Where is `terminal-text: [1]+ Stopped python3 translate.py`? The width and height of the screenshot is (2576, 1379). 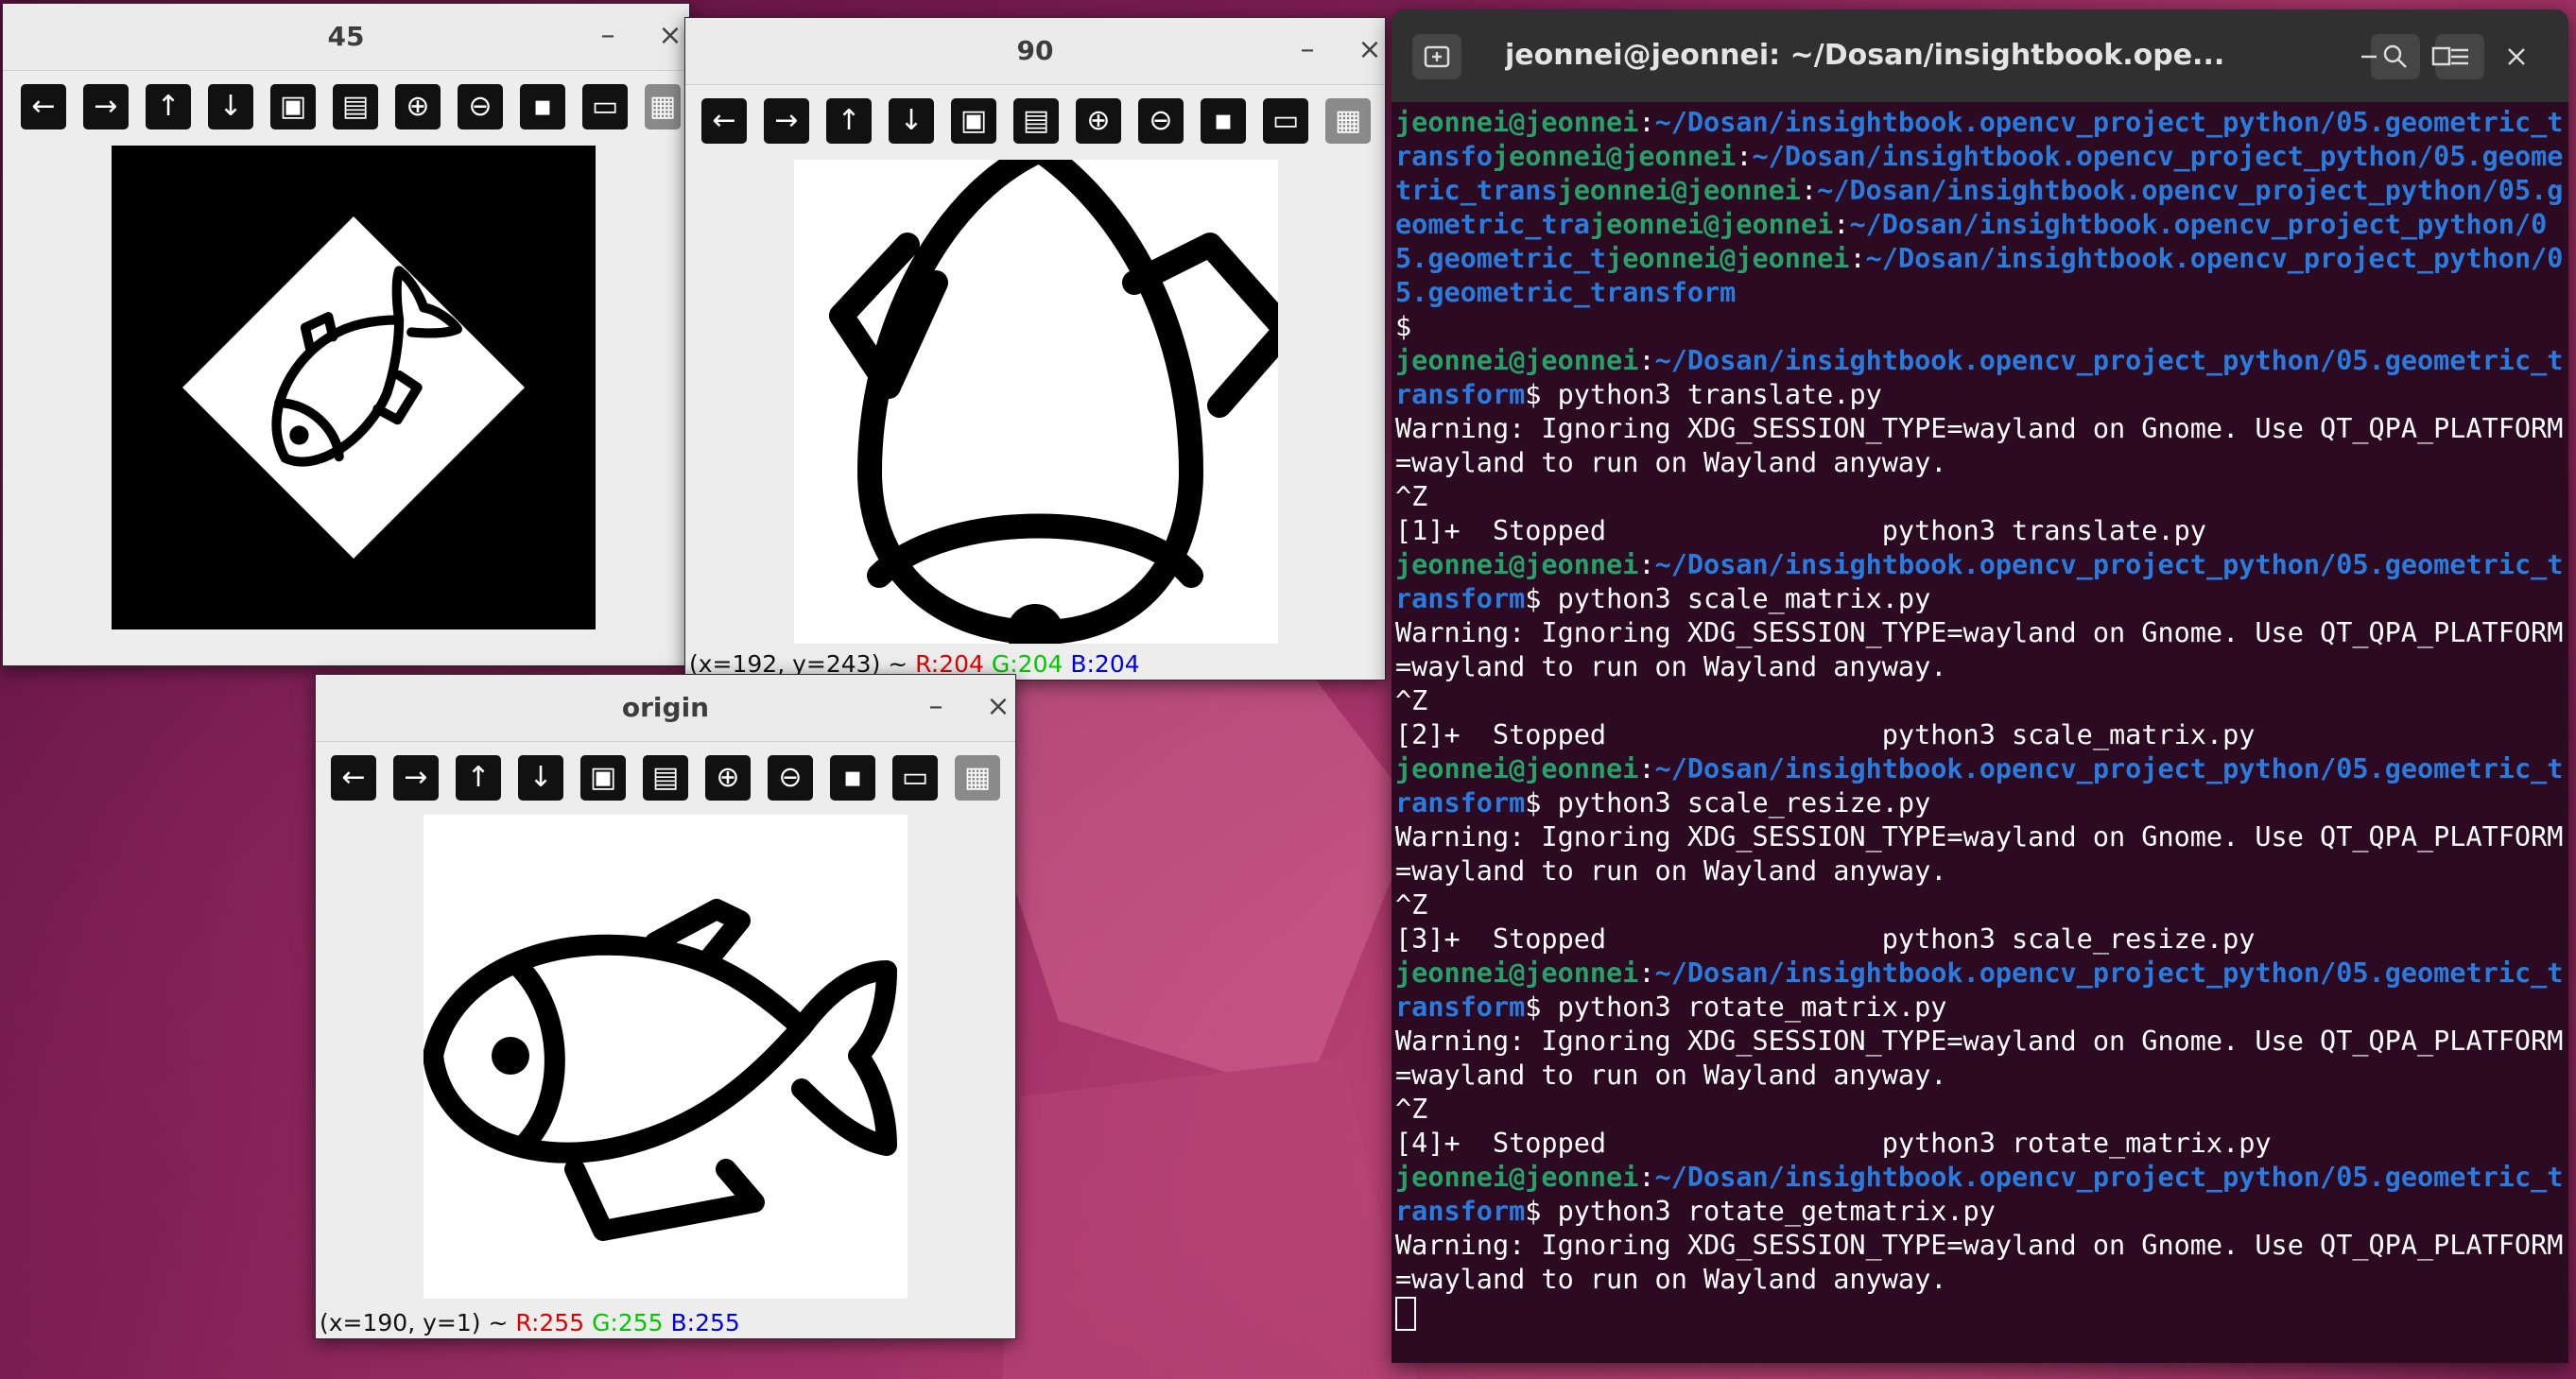
terminal-text: [1]+ Stopped python3 translate.py is located at coordinates (1800, 530).